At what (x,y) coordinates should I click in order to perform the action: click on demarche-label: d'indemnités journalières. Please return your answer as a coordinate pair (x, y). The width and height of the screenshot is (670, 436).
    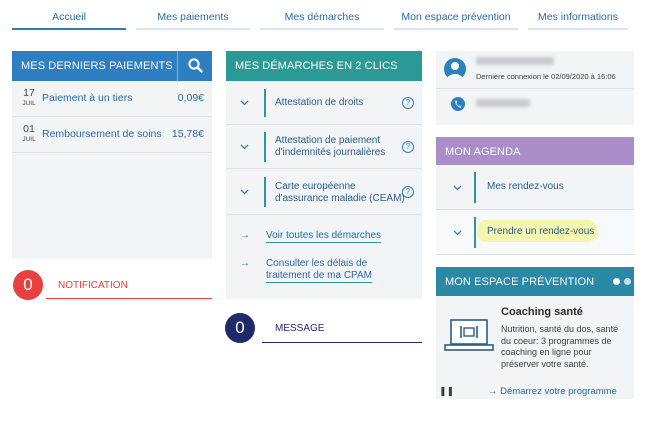
    Looking at the image, I should click on (330, 152).